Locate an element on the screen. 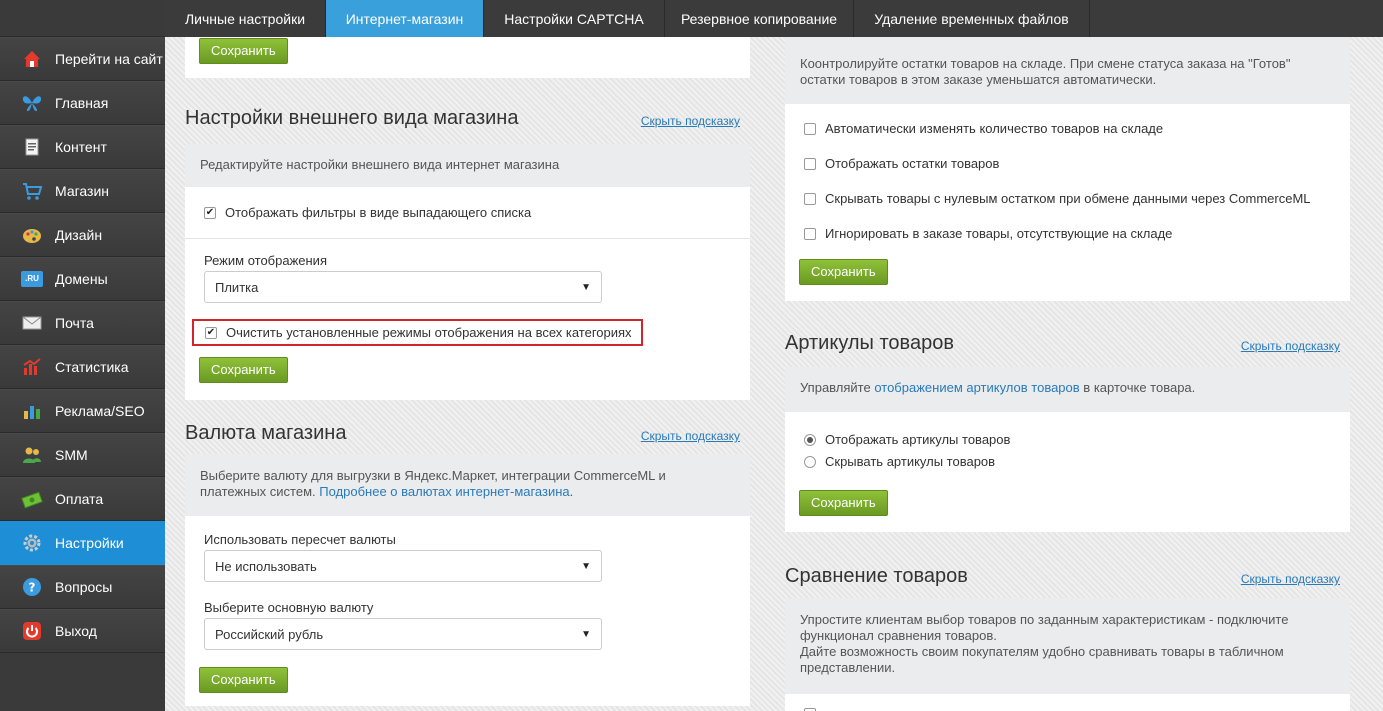 The height and width of the screenshot is (711, 1383). palette-icon is located at coordinates (32, 235).